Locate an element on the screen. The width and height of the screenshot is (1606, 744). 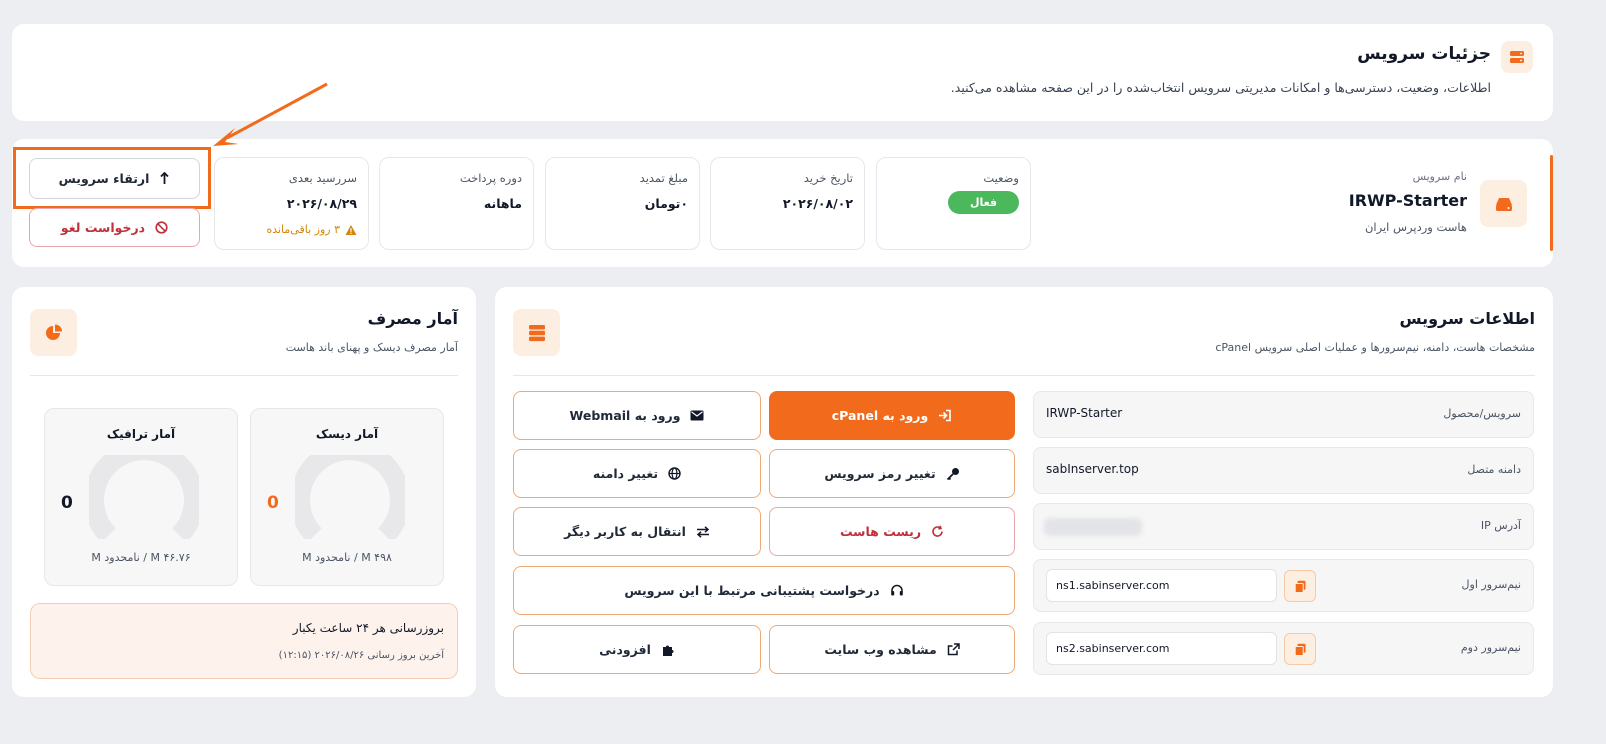
copy-ns1-button is located at coordinates (1300, 586).